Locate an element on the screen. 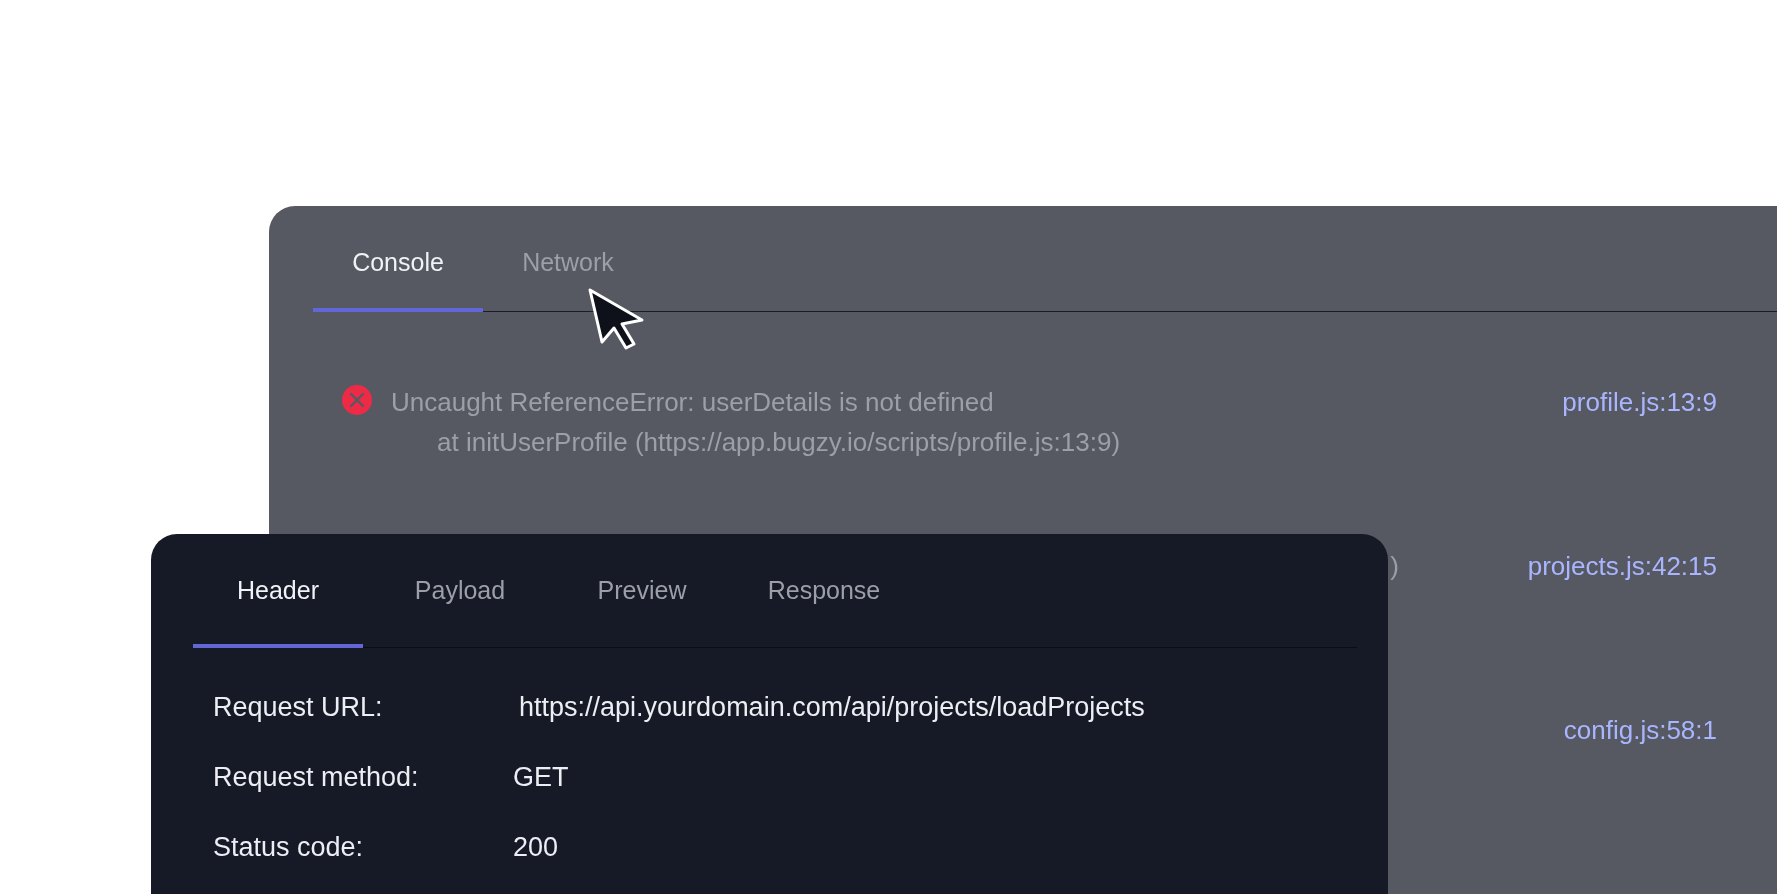 The image size is (1777, 894). field-value: 200 is located at coordinates (536, 848).